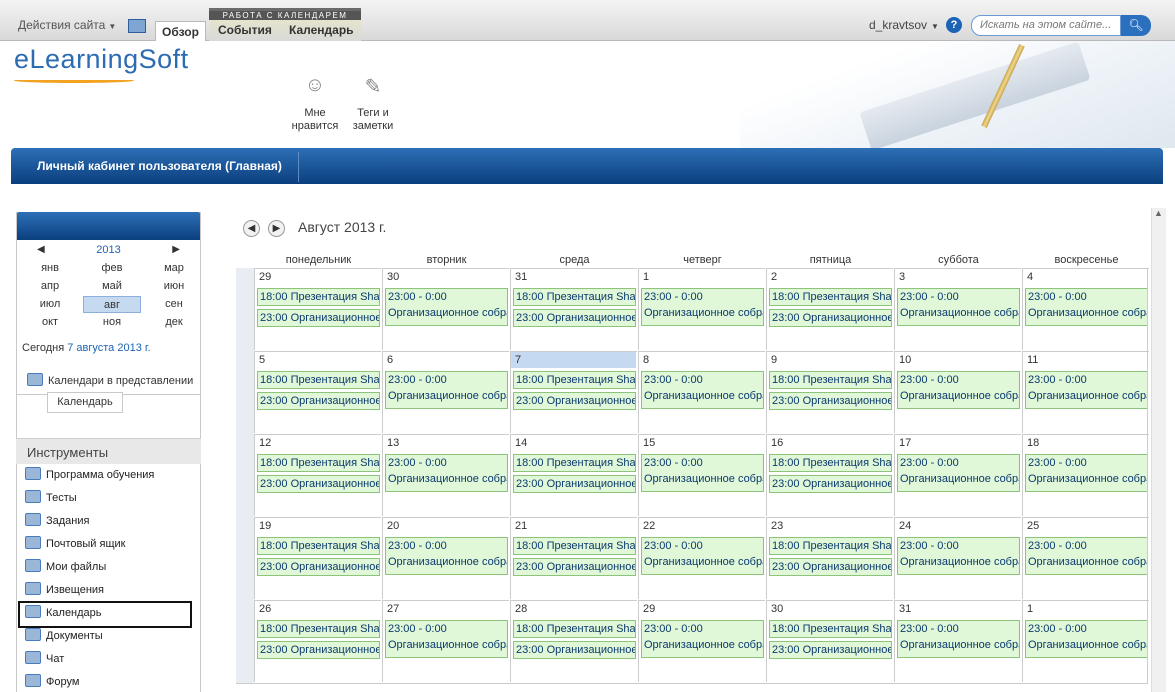  Describe the element at coordinates (105, 614) in the screenshot. I see `selection-highlight` at that location.